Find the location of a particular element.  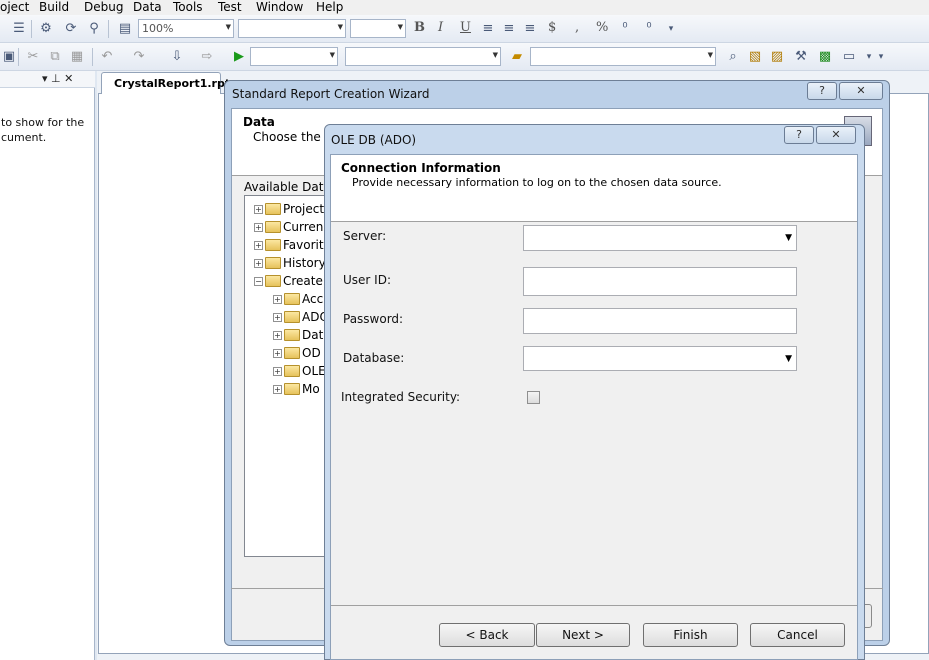

increase-decimal-icon: ⁰ is located at coordinates (625, 29).